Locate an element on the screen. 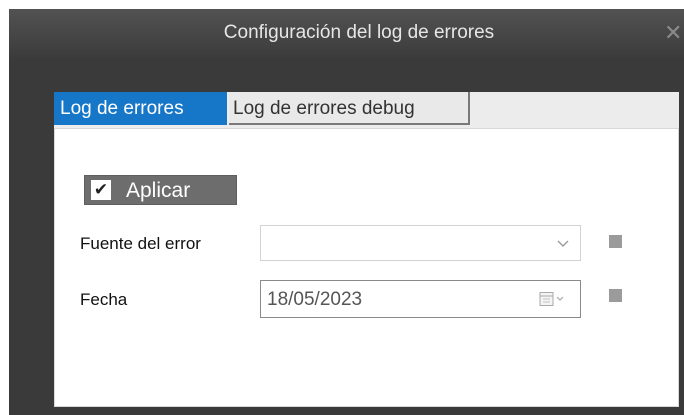 The height and width of the screenshot is (415, 684). check-icon: ✔ is located at coordinates (101, 190).